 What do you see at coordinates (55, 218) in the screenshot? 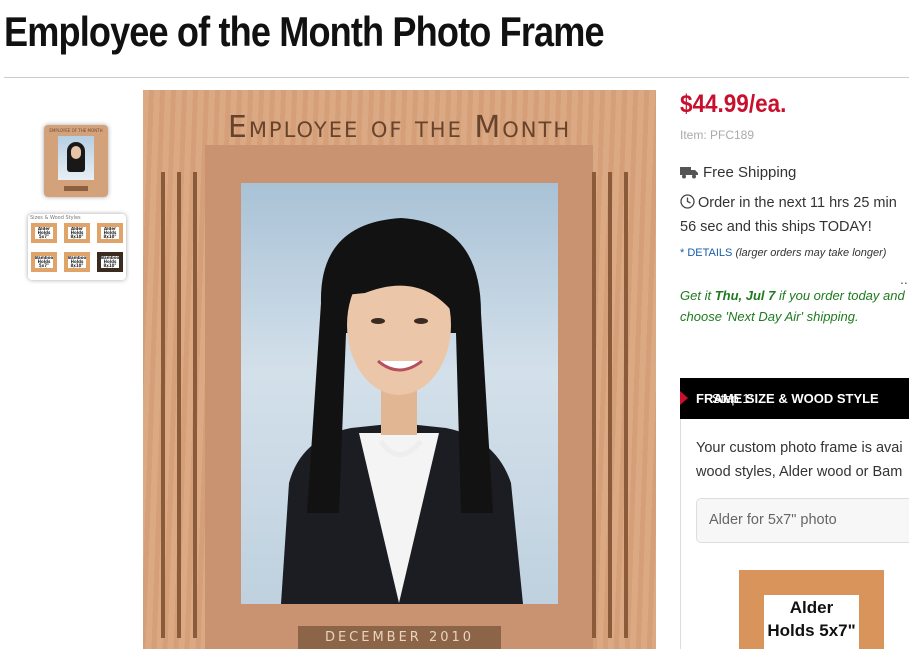
I see `thumbnail-sizes-caption: Sizes & Wood Styles` at bounding box center [55, 218].